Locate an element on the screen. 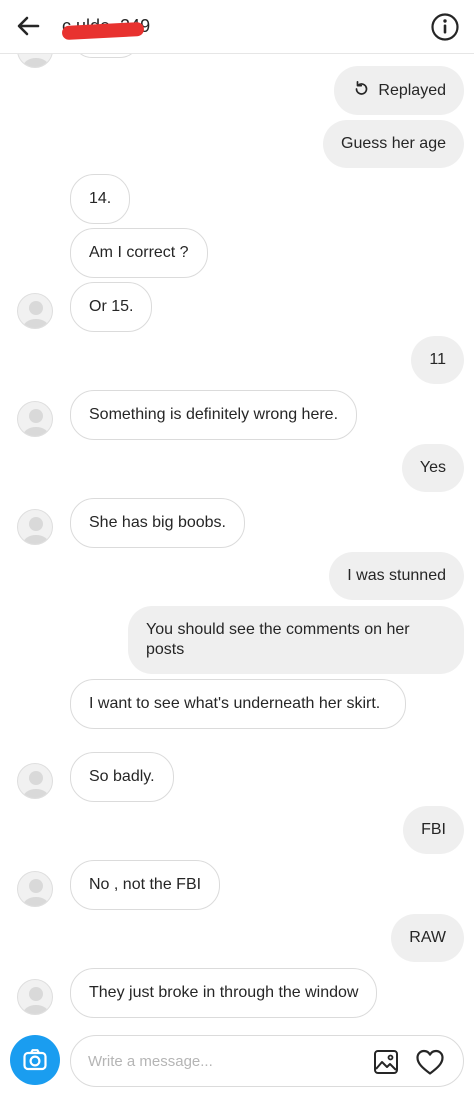  camera-icon is located at coordinates (35, 1060).